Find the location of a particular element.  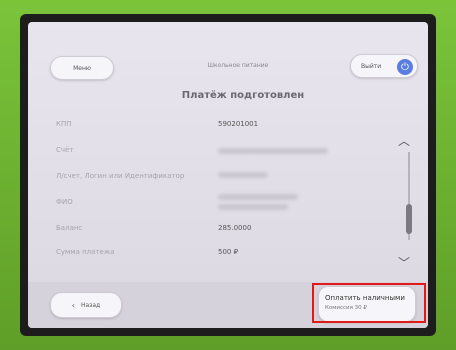

exit-icon: ⏻ is located at coordinates (405, 67).